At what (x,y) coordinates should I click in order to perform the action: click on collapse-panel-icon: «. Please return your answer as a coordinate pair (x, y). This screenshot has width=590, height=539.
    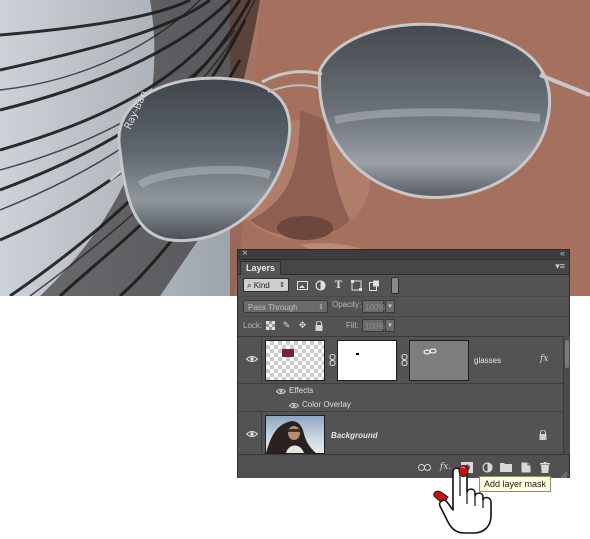
    Looking at the image, I should click on (562, 253).